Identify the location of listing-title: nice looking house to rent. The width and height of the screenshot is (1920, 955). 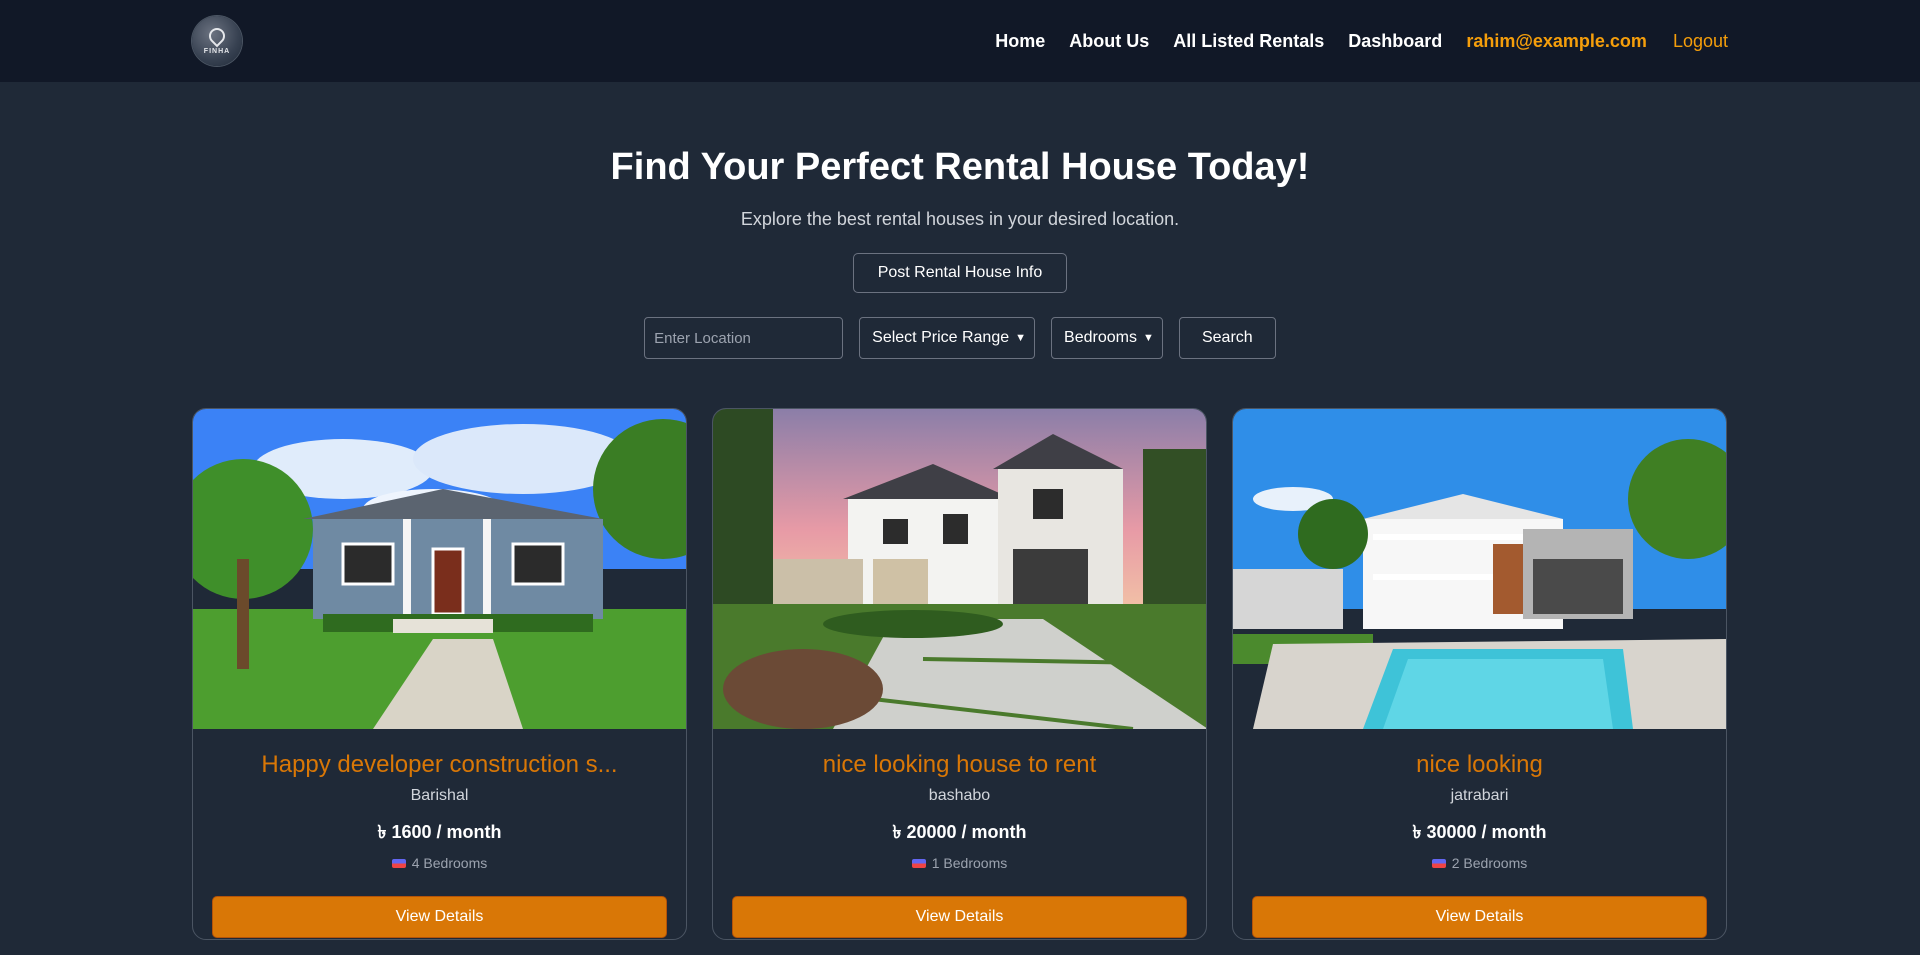
(959, 765).